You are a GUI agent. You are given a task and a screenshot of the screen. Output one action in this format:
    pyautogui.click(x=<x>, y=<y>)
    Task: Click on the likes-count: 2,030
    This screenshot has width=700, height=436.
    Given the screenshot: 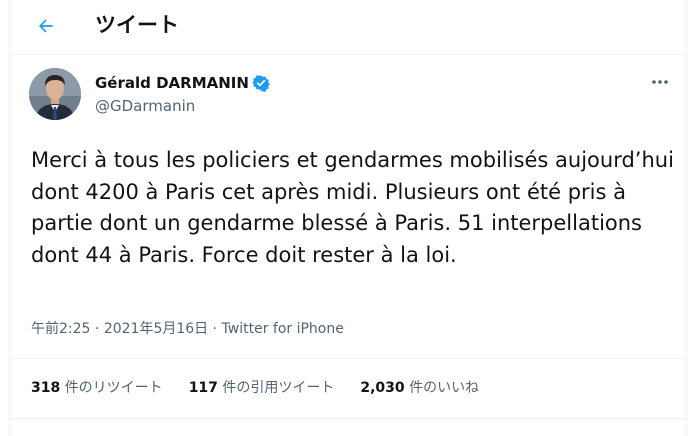 What is the action you would take?
    pyautogui.click(x=382, y=388)
    